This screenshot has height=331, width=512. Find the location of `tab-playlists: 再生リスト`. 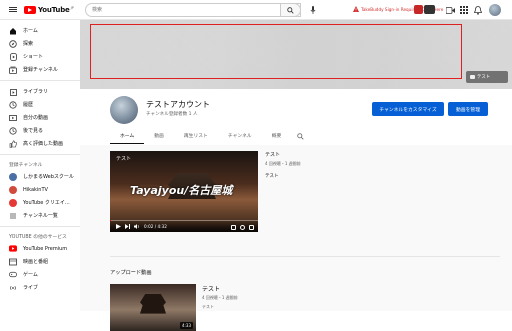

tab-playlists: 再生リスト is located at coordinates (196, 135).